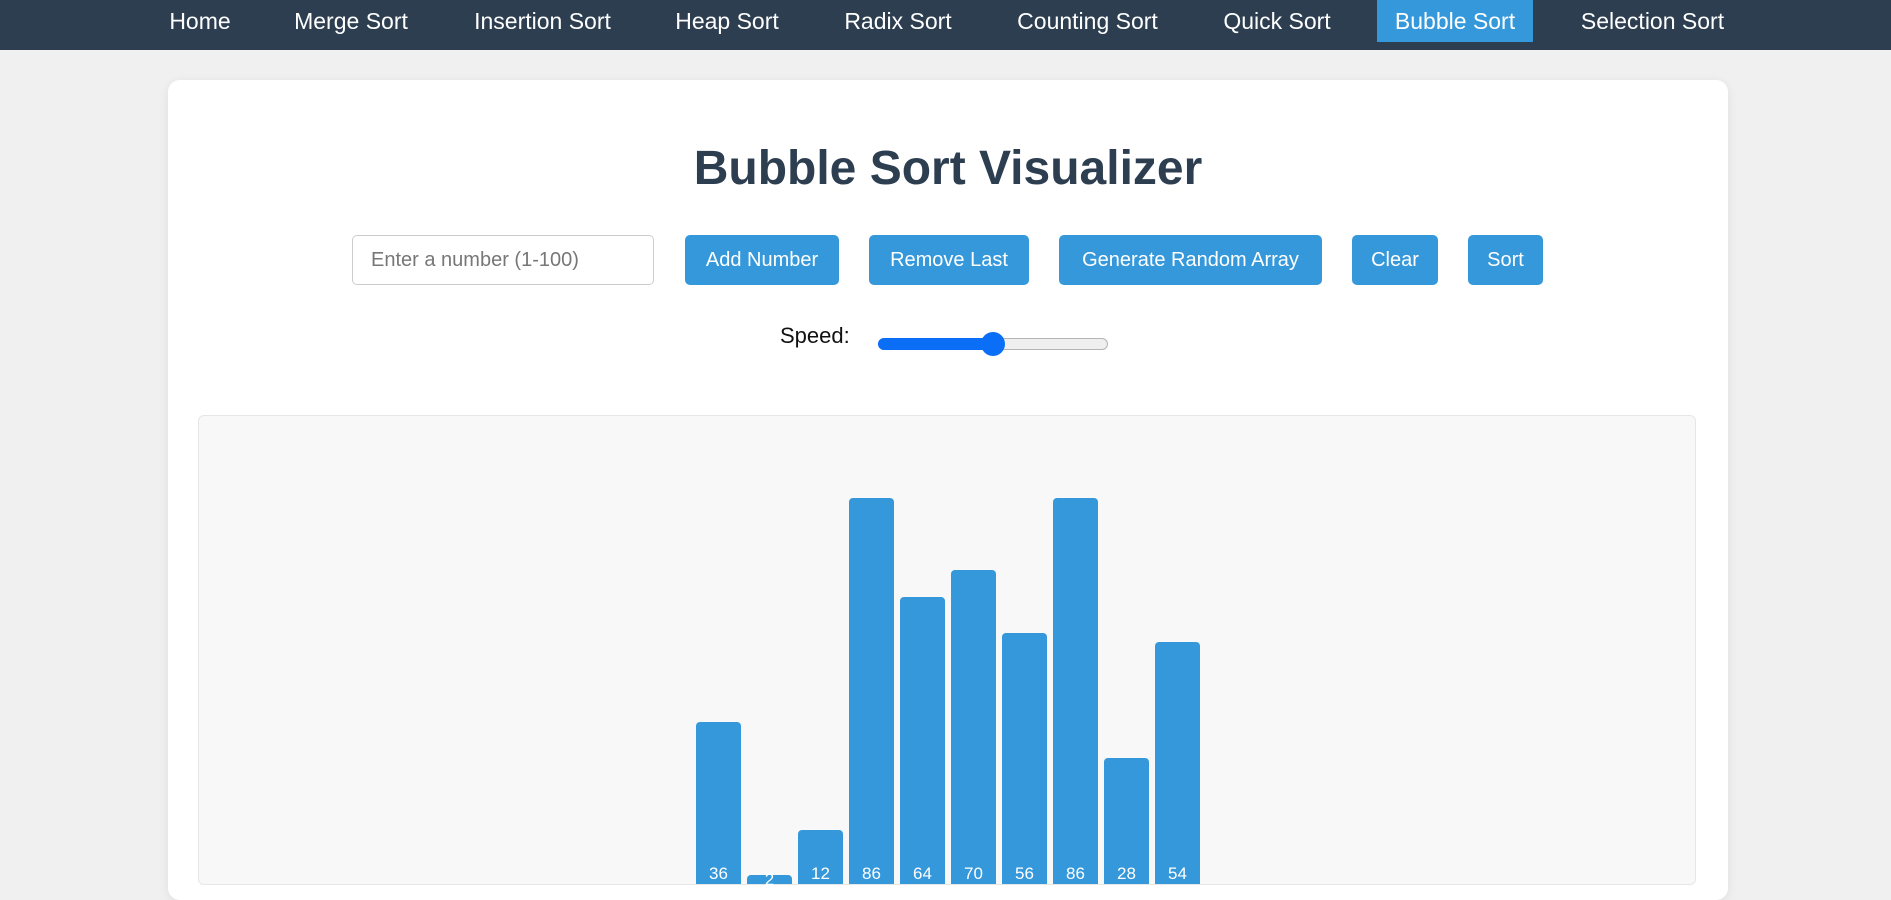  I want to click on nav-item-quick-sort: Quick Sort, so click(1277, 21).